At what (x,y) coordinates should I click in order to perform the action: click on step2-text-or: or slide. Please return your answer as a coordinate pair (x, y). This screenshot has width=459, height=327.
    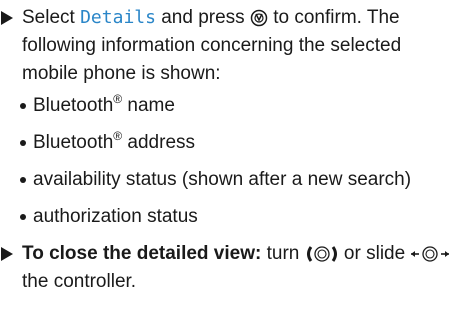
    Looking at the image, I should click on (374, 253).